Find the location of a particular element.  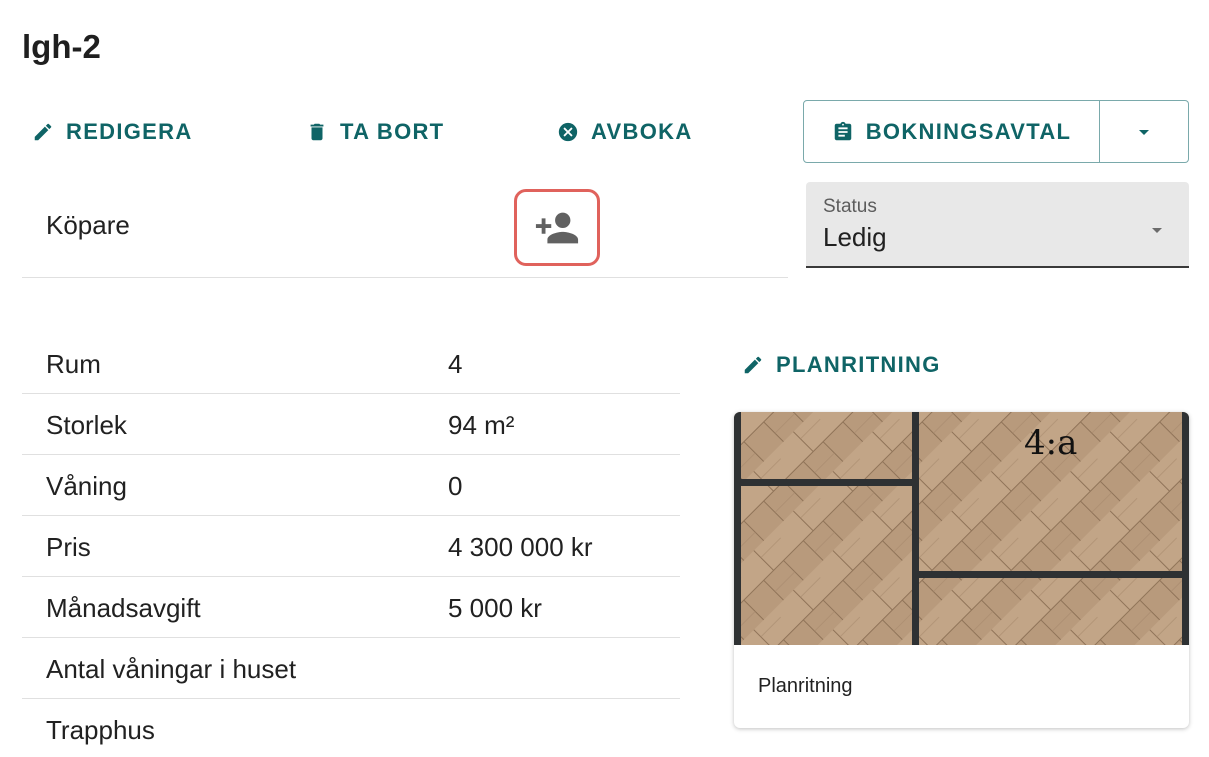

property-row: Rum 4 is located at coordinates (351, 363).